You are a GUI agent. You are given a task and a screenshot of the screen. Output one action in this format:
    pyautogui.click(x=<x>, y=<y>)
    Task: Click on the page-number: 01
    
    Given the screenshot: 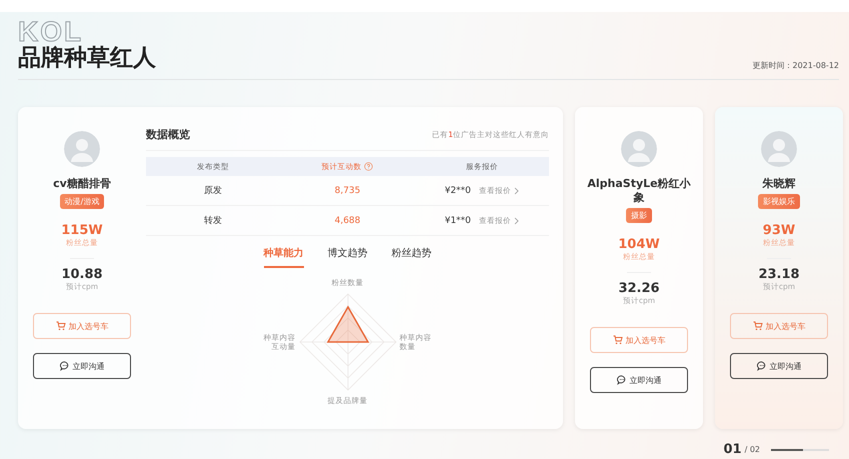 What is the action you would take?
    pyautogui.click(x=732, y=449)
    